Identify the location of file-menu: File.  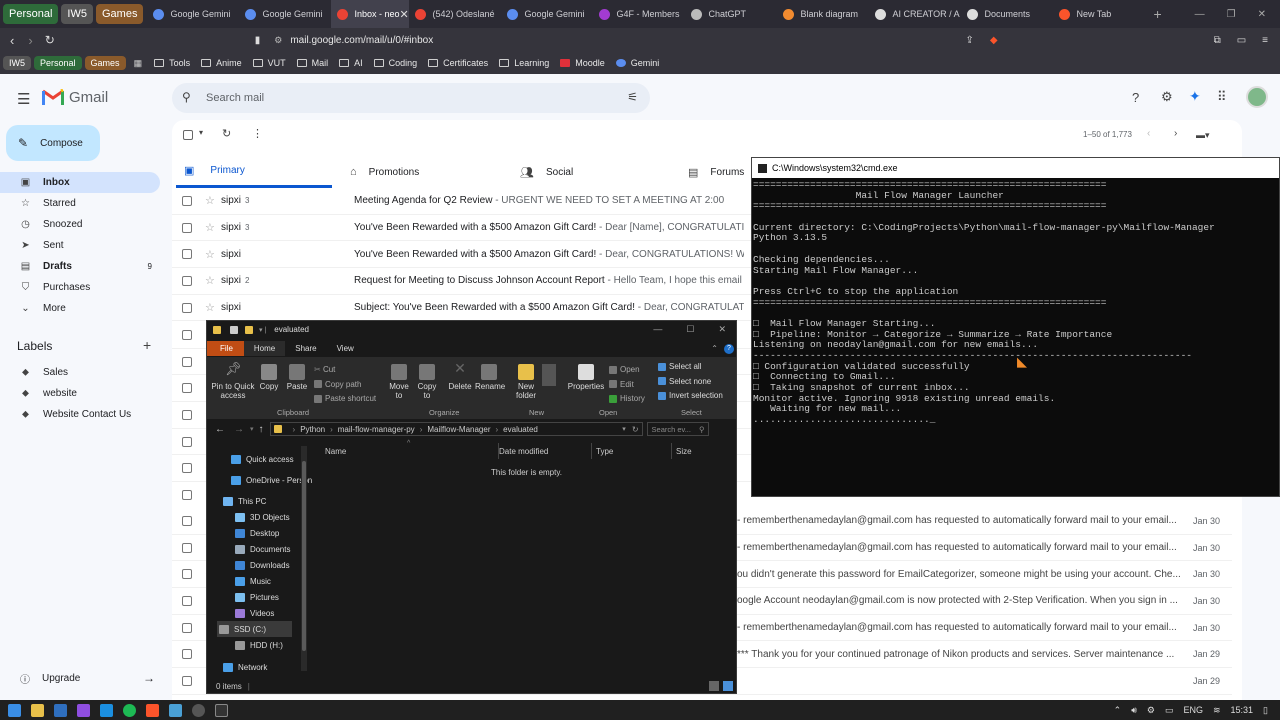
(225, 348).